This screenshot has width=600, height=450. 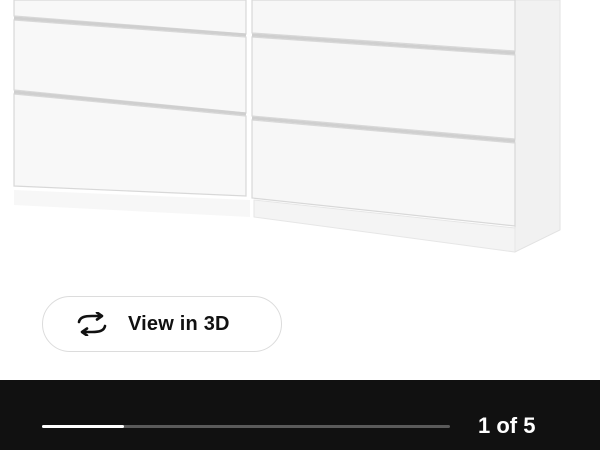 I want to click on page-counter: 1 of 5, so click(x=507, y=425).